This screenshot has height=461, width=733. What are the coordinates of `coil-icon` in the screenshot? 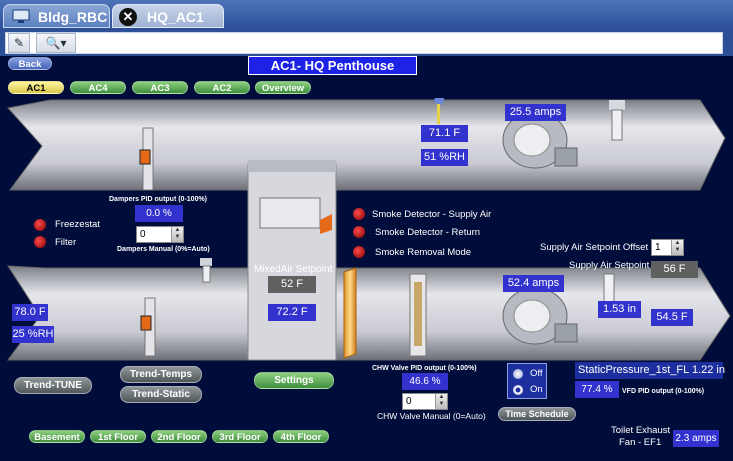 It's located at (418, 315).